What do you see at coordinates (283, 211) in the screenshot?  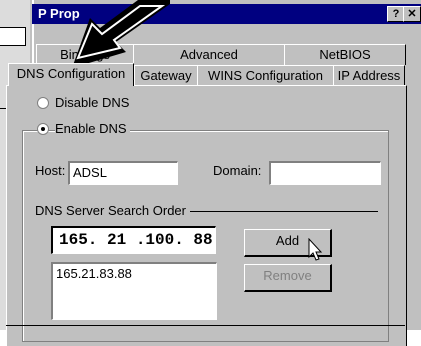 I see `search-order-divider` at bounding box center [283, 211].